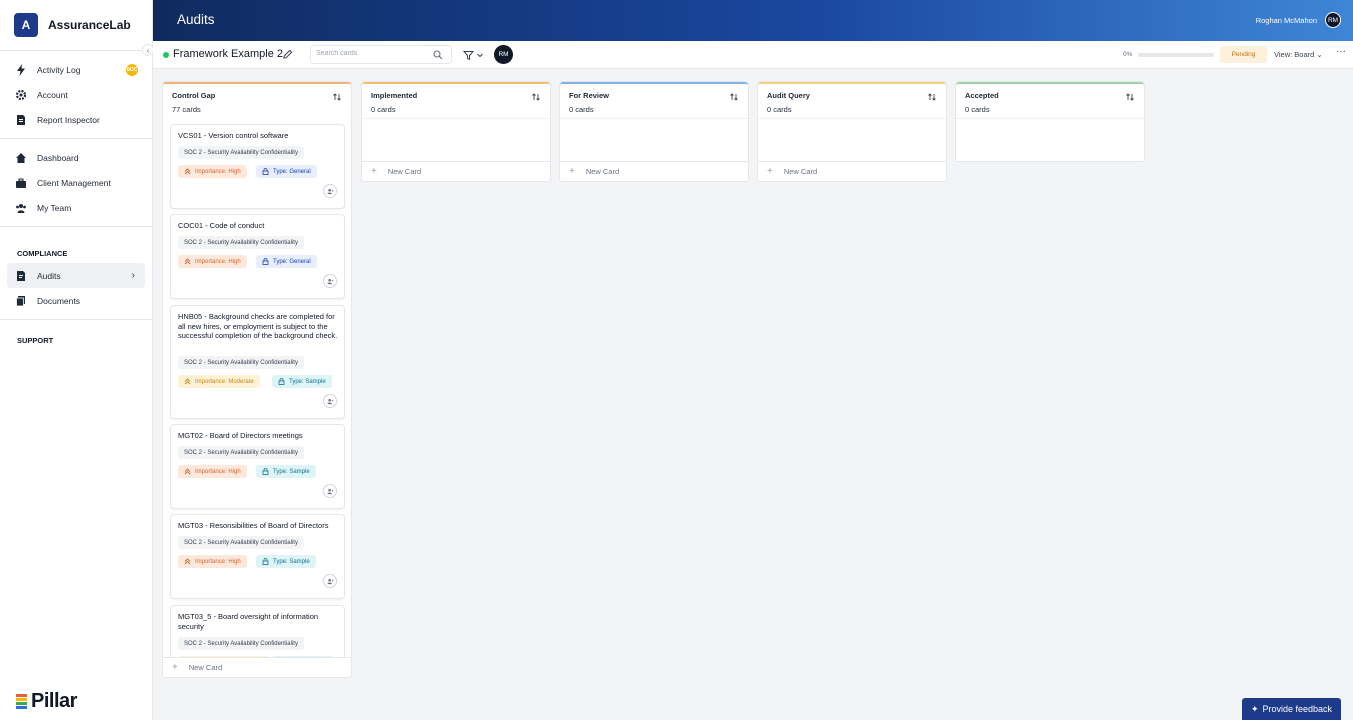 The width and height of the screenshot is (1353, 720). I want to click on section-title-support: SUPPORT, so click(35, 340).